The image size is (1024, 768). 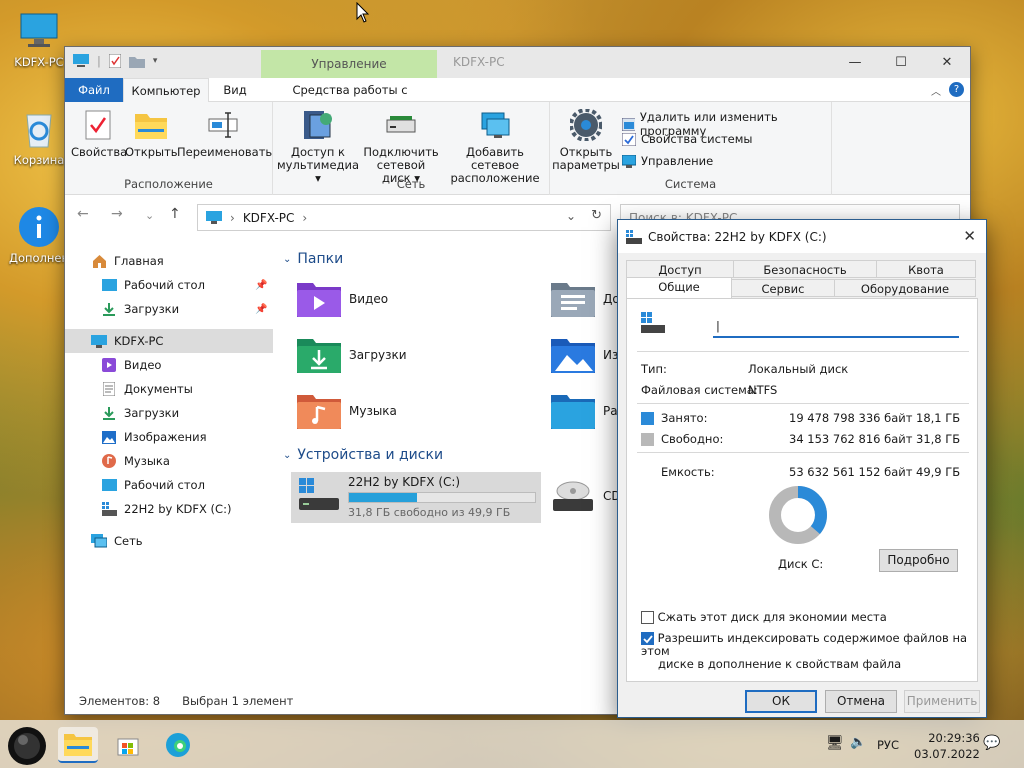 I want to click on folder-open-icon, so click(x=151, y=125).